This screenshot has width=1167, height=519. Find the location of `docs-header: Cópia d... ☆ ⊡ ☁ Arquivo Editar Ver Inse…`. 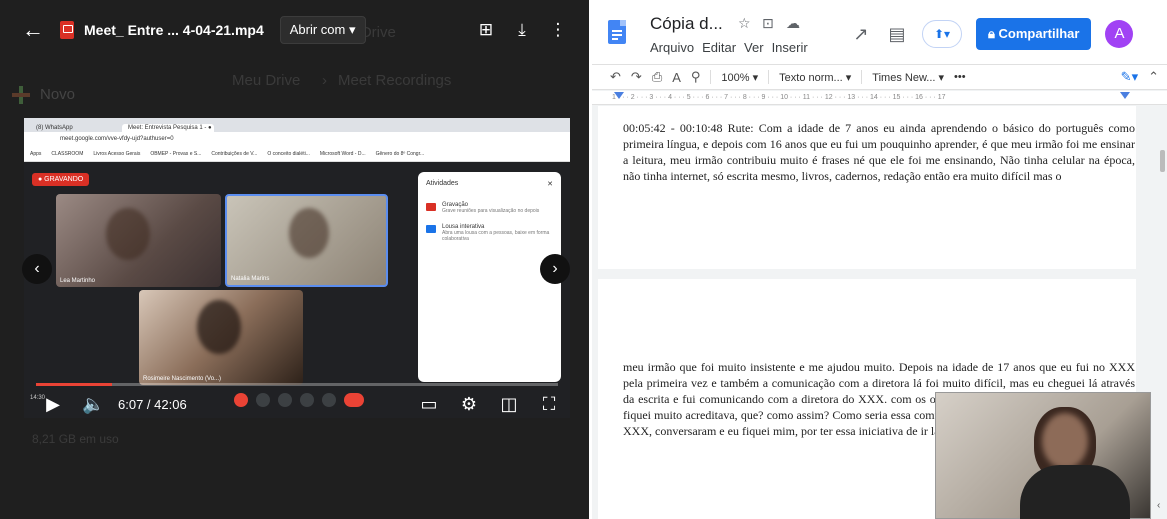

docs-header: Cópia d... ☆ ⊡ ☁ Arquivo Editar Ver Inse… is located at coordinates (879, 32).